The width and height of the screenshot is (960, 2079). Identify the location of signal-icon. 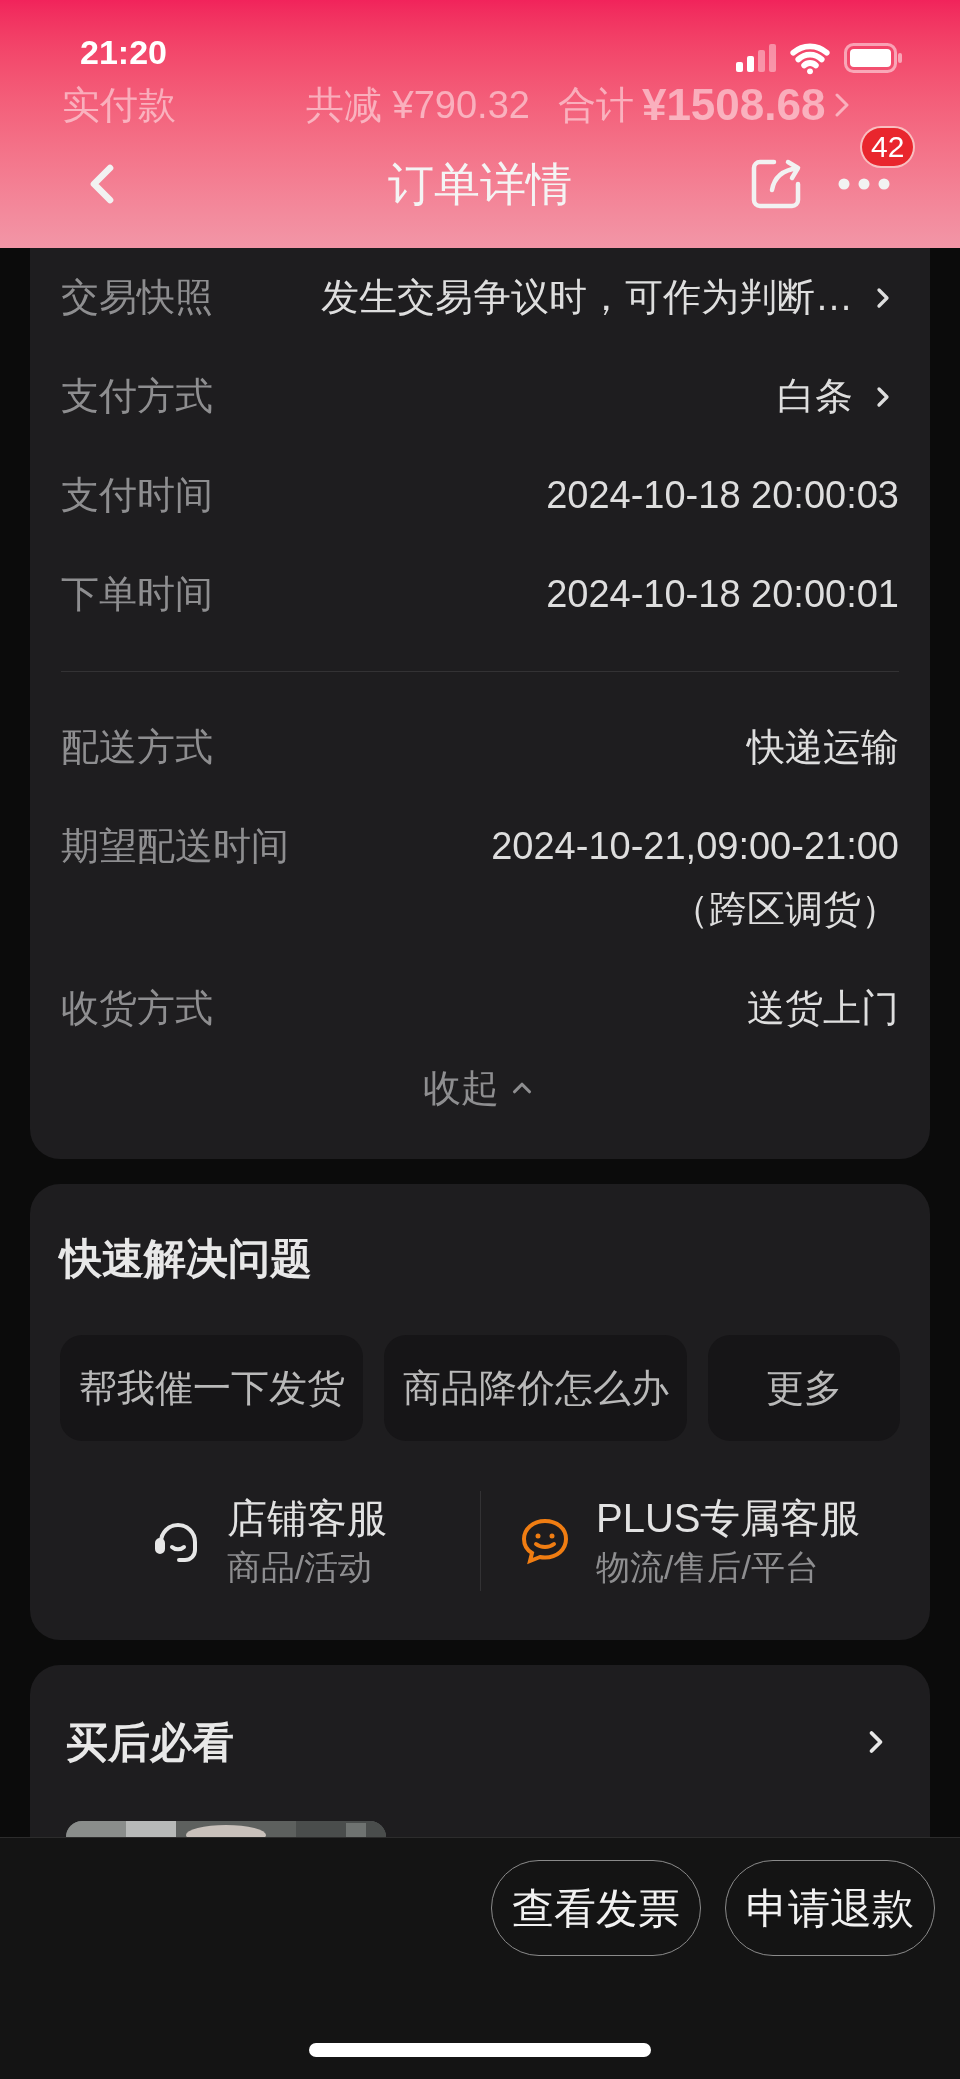
(756, 58).